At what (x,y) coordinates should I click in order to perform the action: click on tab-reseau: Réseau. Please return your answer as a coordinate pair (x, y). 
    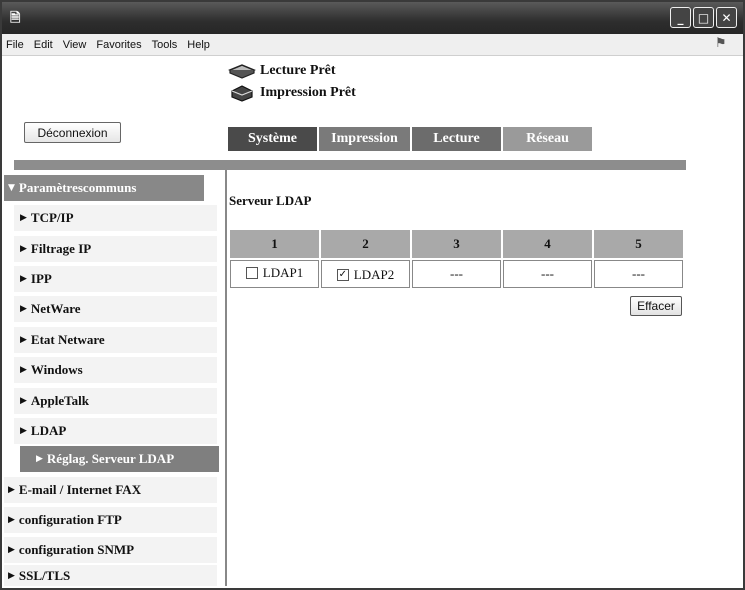
    Looking at the image, I should click on (547, 139).